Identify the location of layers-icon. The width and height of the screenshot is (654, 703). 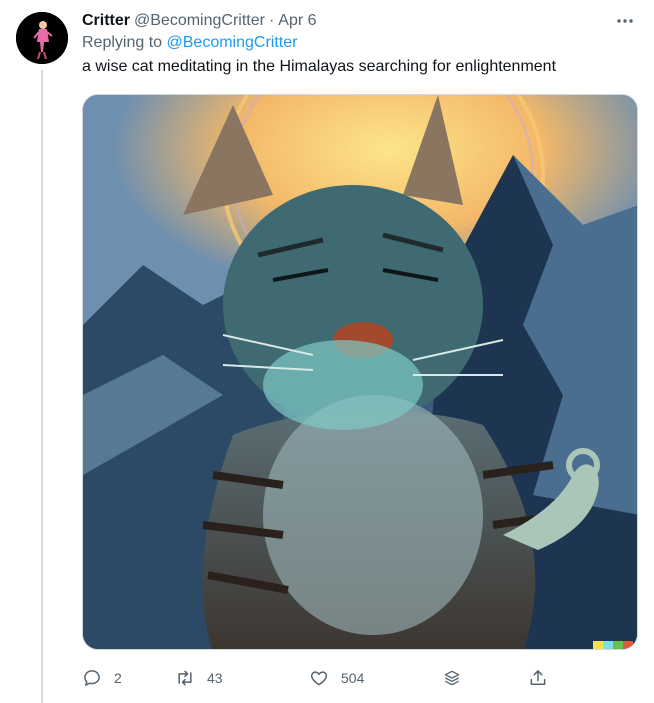
(452, 678).